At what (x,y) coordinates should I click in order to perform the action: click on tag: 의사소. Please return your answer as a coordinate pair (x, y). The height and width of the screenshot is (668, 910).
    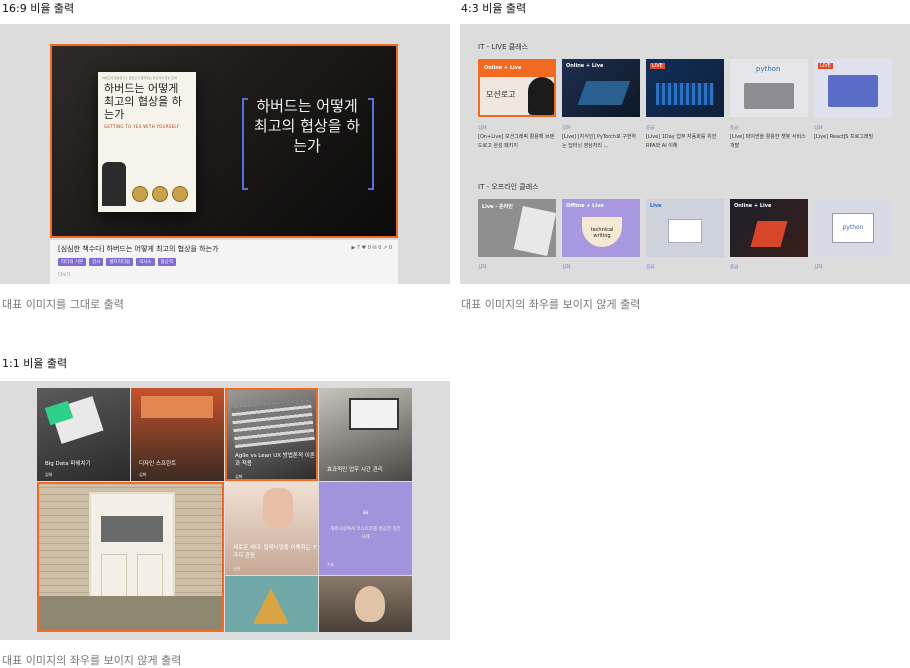
    Looking at the image, I should click on (145, 262).